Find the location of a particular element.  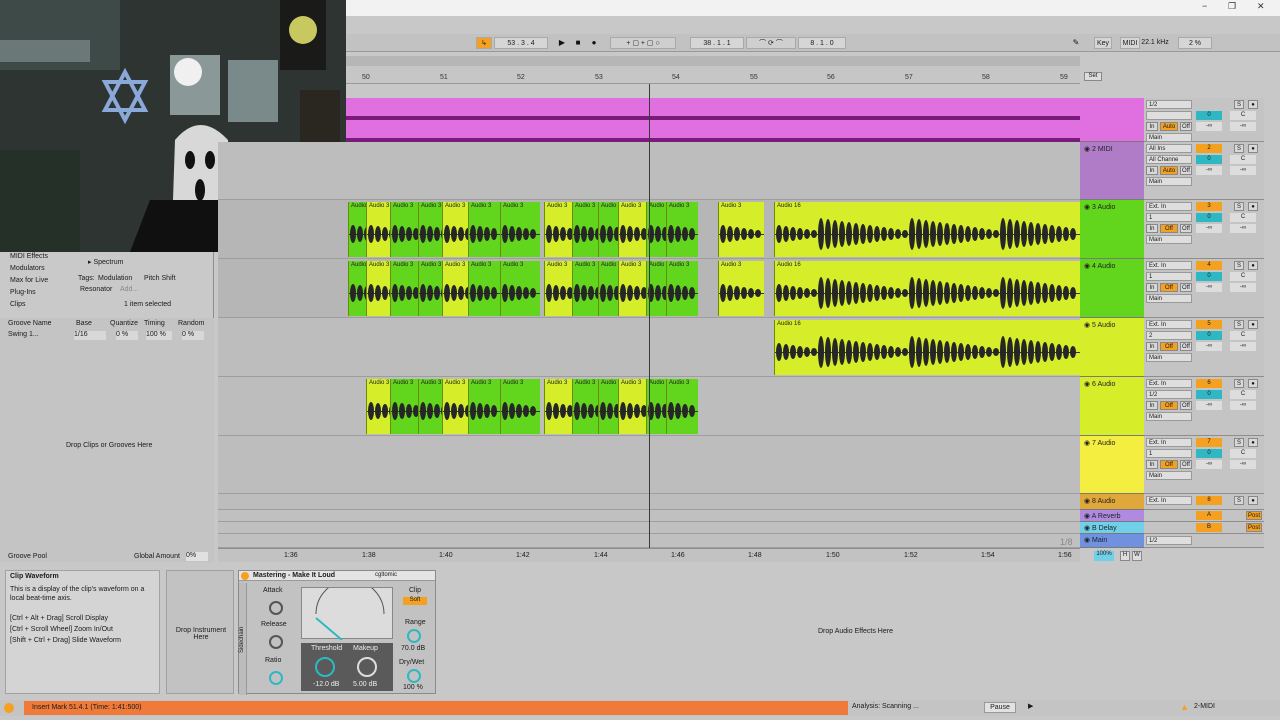

browser-item-max-for-live: Max for Live is located at coordinates (29, 280).